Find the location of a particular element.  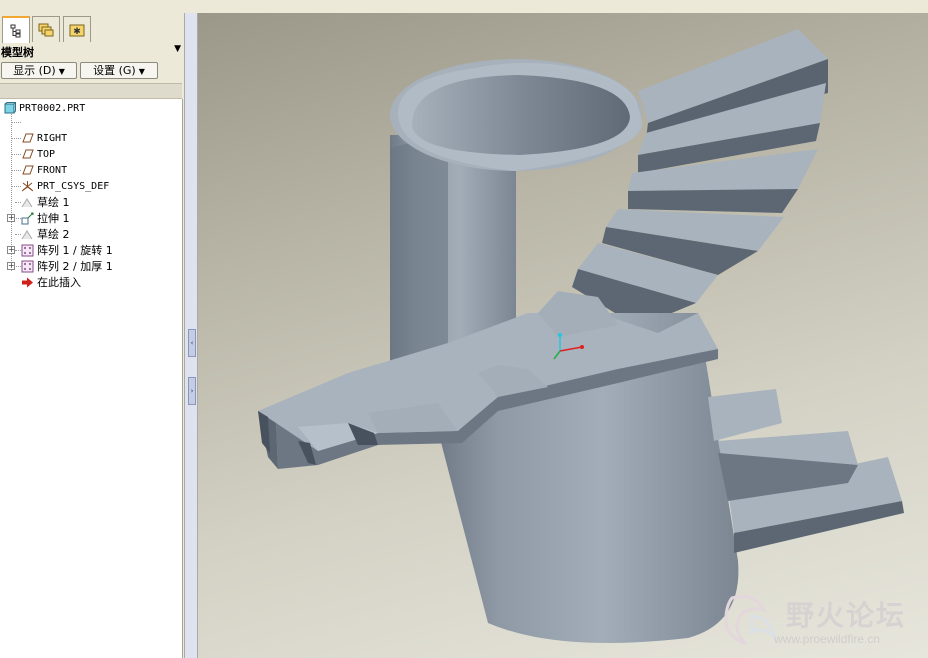

watermark-title: 野火论坛 is located at coordinates (846, 615).